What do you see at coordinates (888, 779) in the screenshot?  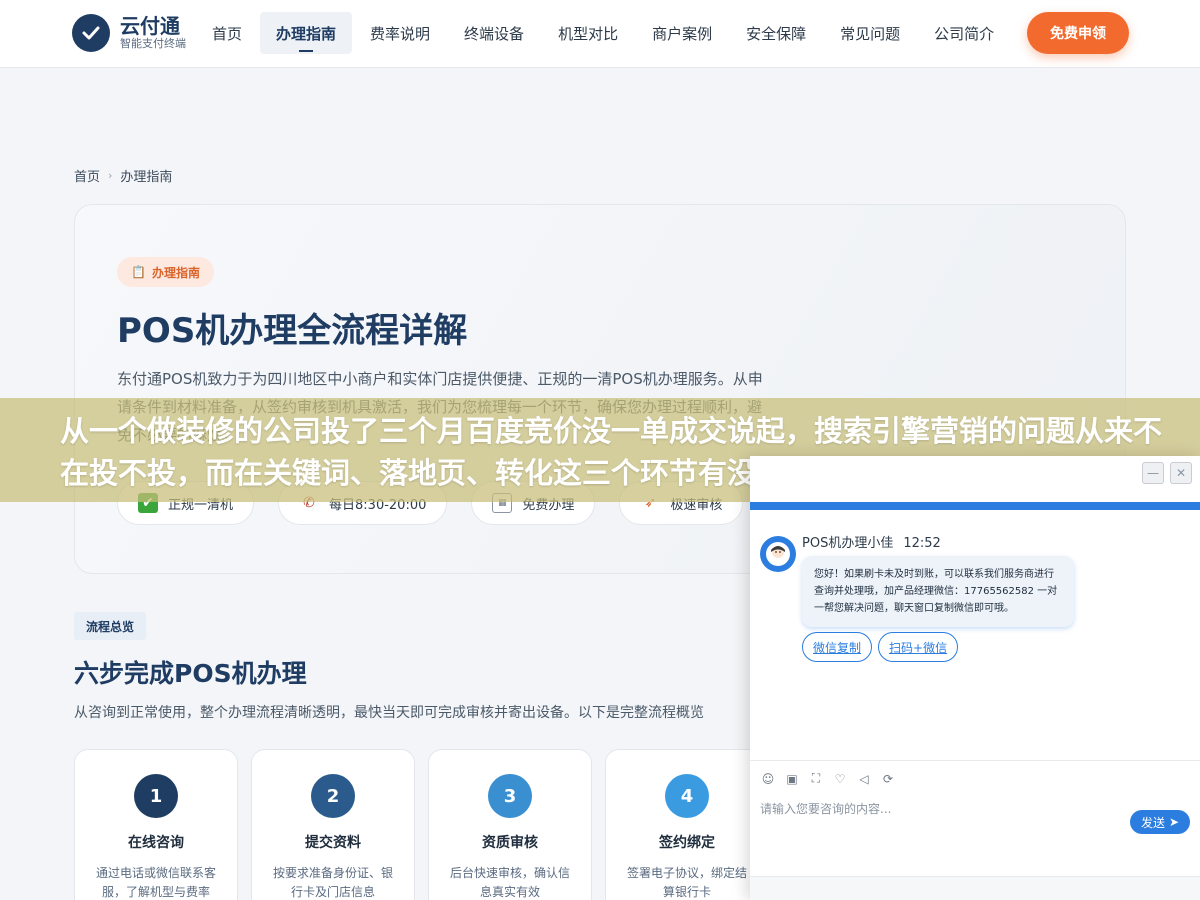 I see `switch-icon: ⟳` at bounding box center [888, 779].